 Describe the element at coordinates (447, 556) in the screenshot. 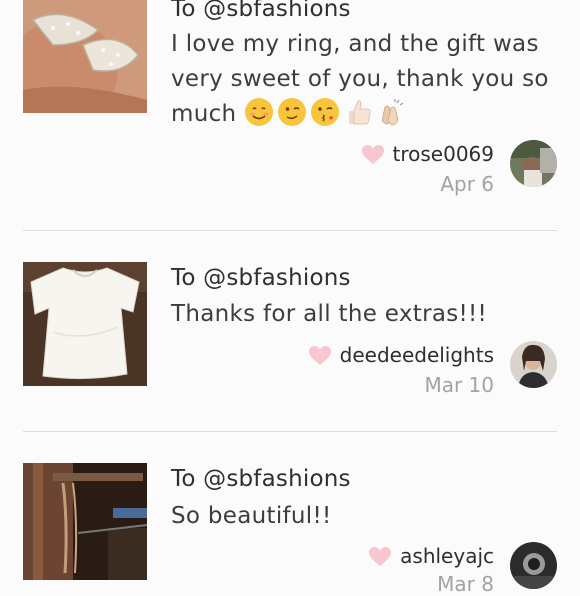

I see `reviewer-username: ashleyajc` at that location.